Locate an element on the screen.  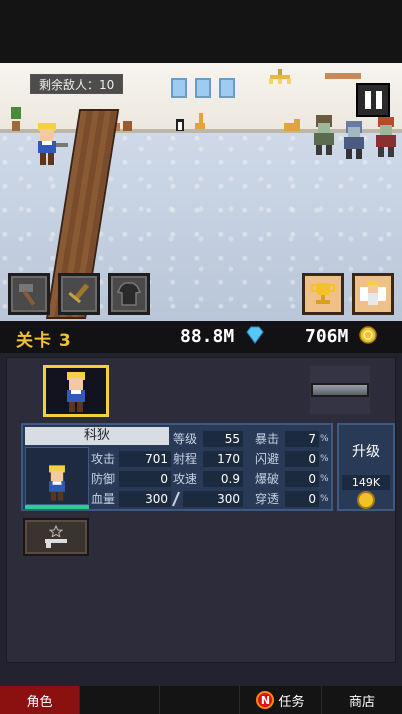
sword-icon is located at coordinates (79, 293).